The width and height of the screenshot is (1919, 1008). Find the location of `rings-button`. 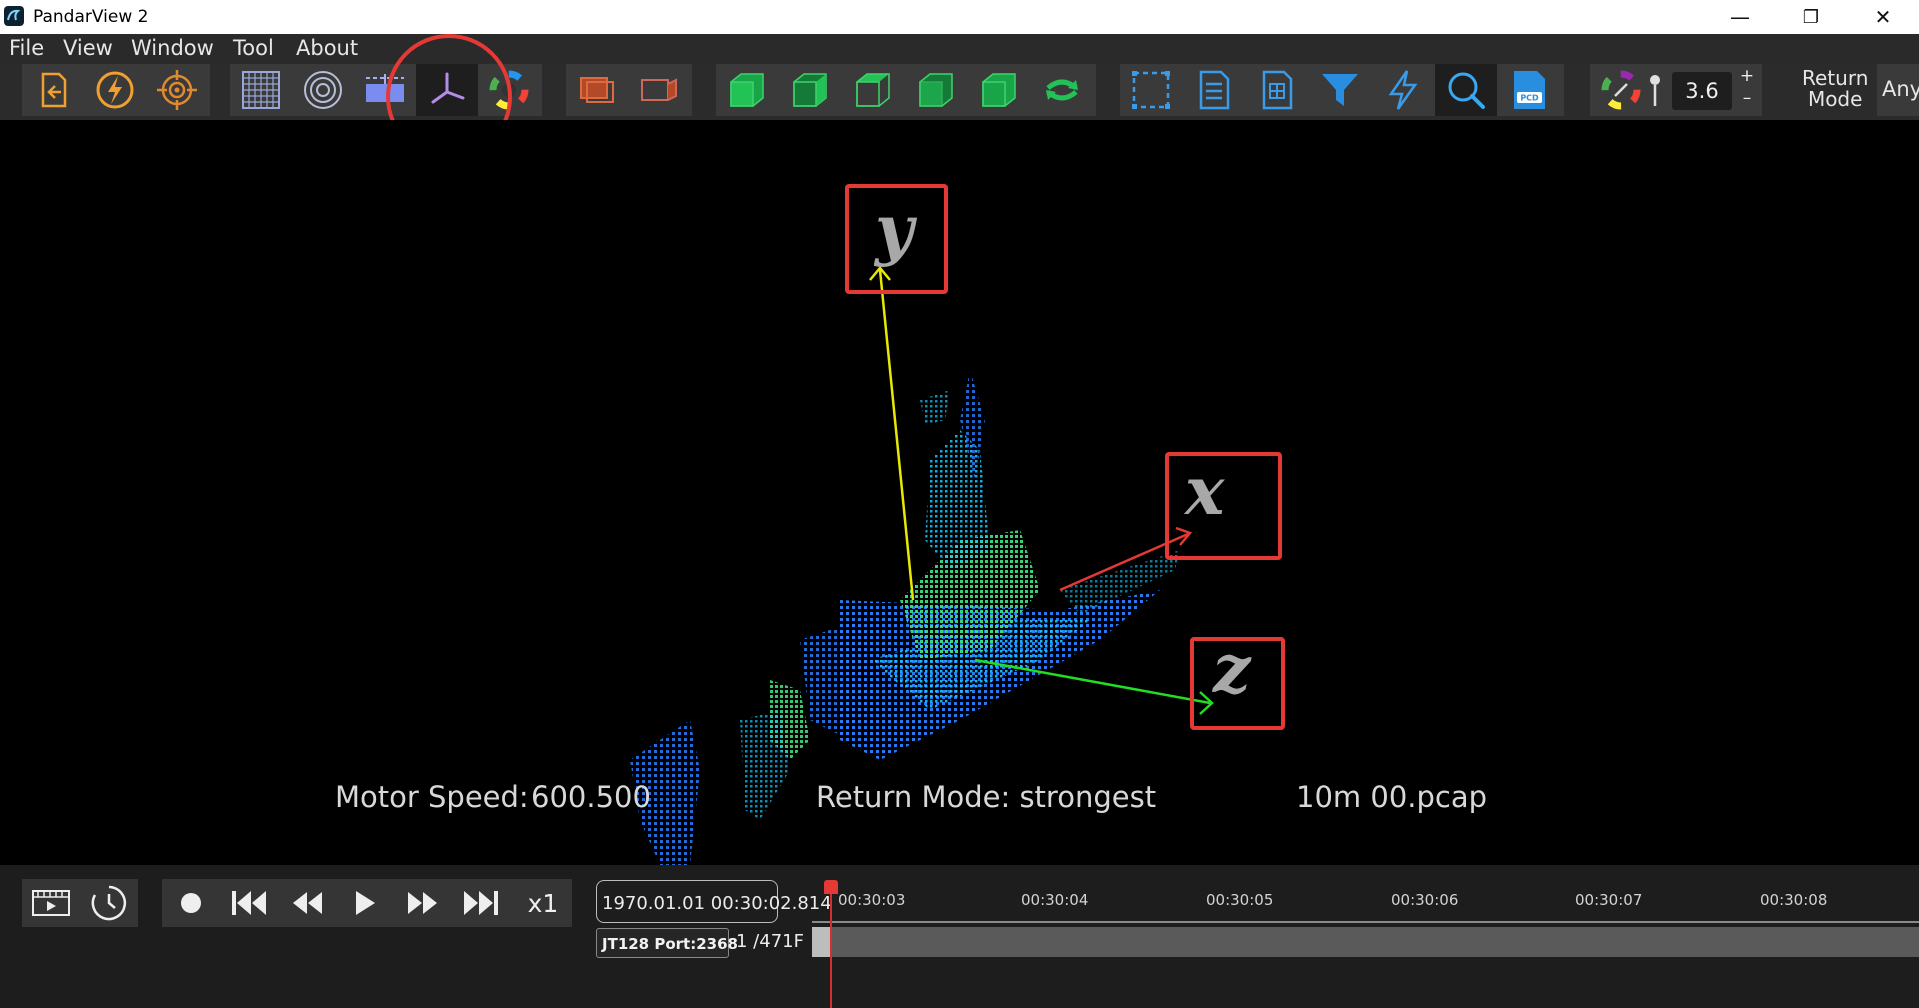

rings-button is located at coordinates (323, 90).